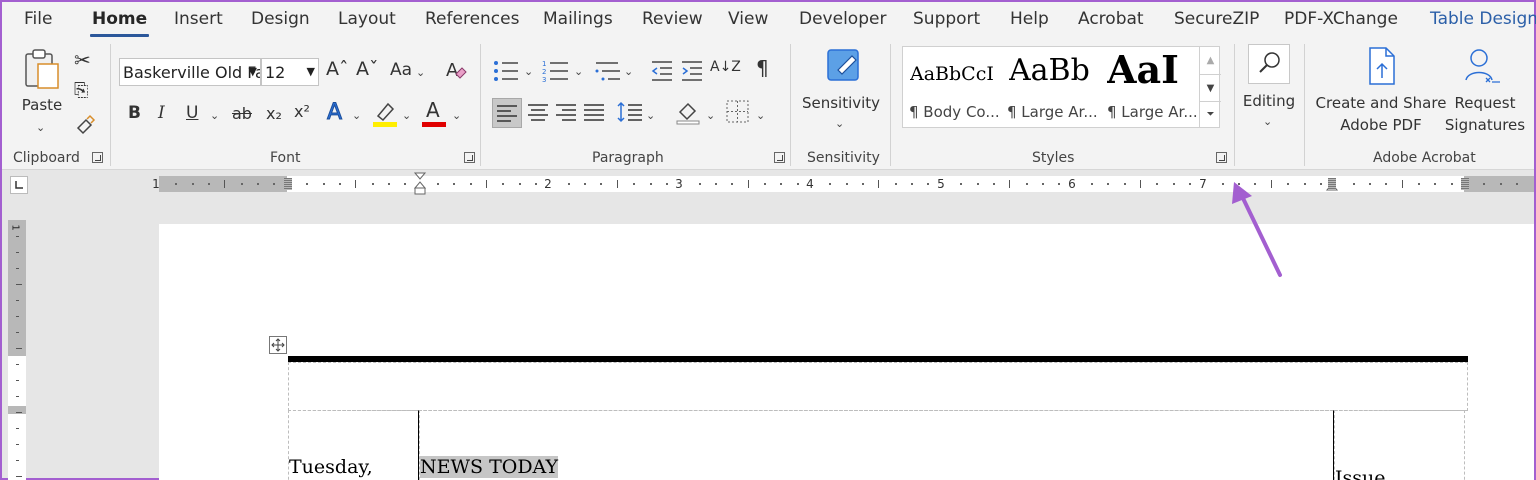 The width and height of the screenshot is (1536, 480). I want to click on increase-indent-icon, so click(692, 71).